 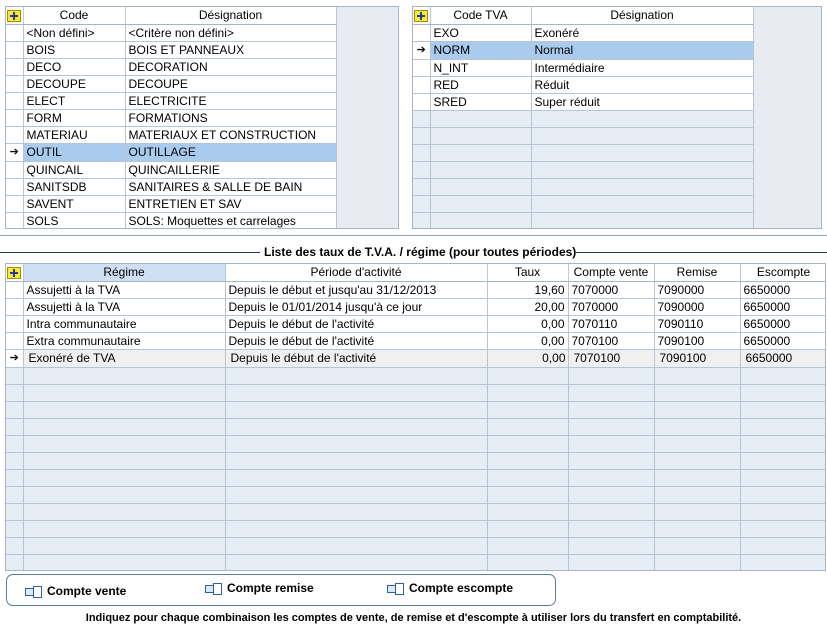 What do you see at coordinates (481, 50) in the screenshot?
I see `cell-code-tva: NORM` at bounding box center [481, 50].